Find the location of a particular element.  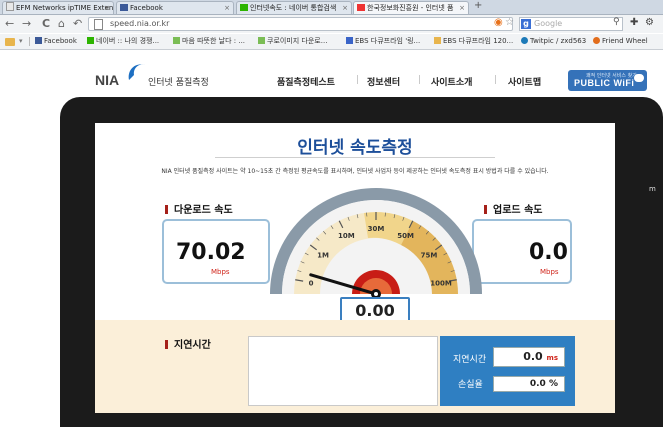

loss-unit: % is located at coordinates (553, 384).